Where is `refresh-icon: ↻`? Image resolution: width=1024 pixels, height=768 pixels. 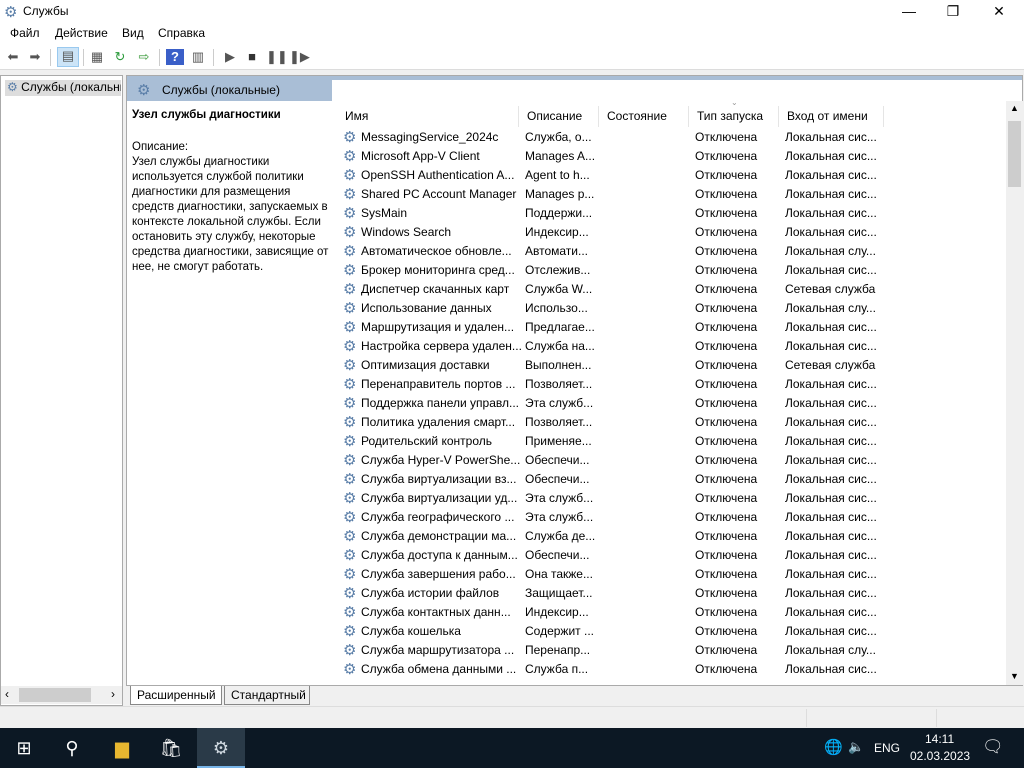 refresh-icon: ↻ is located at coordinates (120, 57).